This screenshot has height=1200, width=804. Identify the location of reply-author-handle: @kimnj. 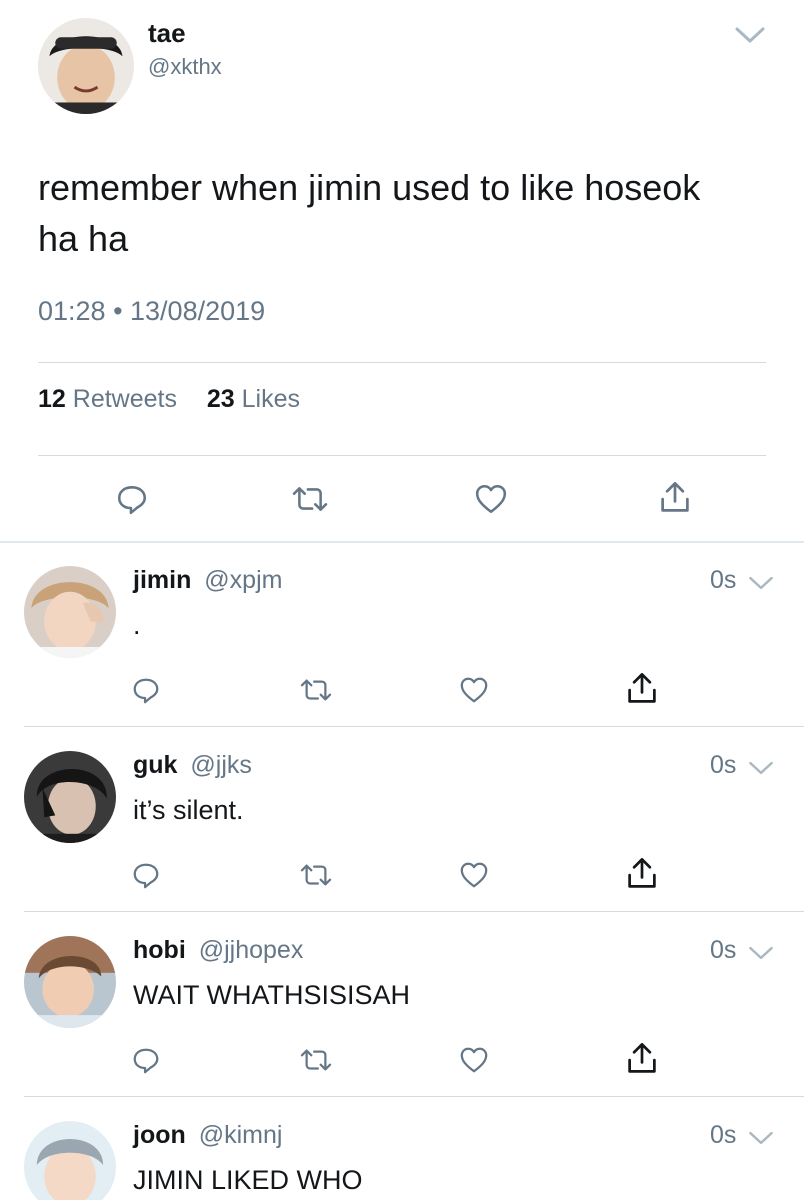
(241, 1135).